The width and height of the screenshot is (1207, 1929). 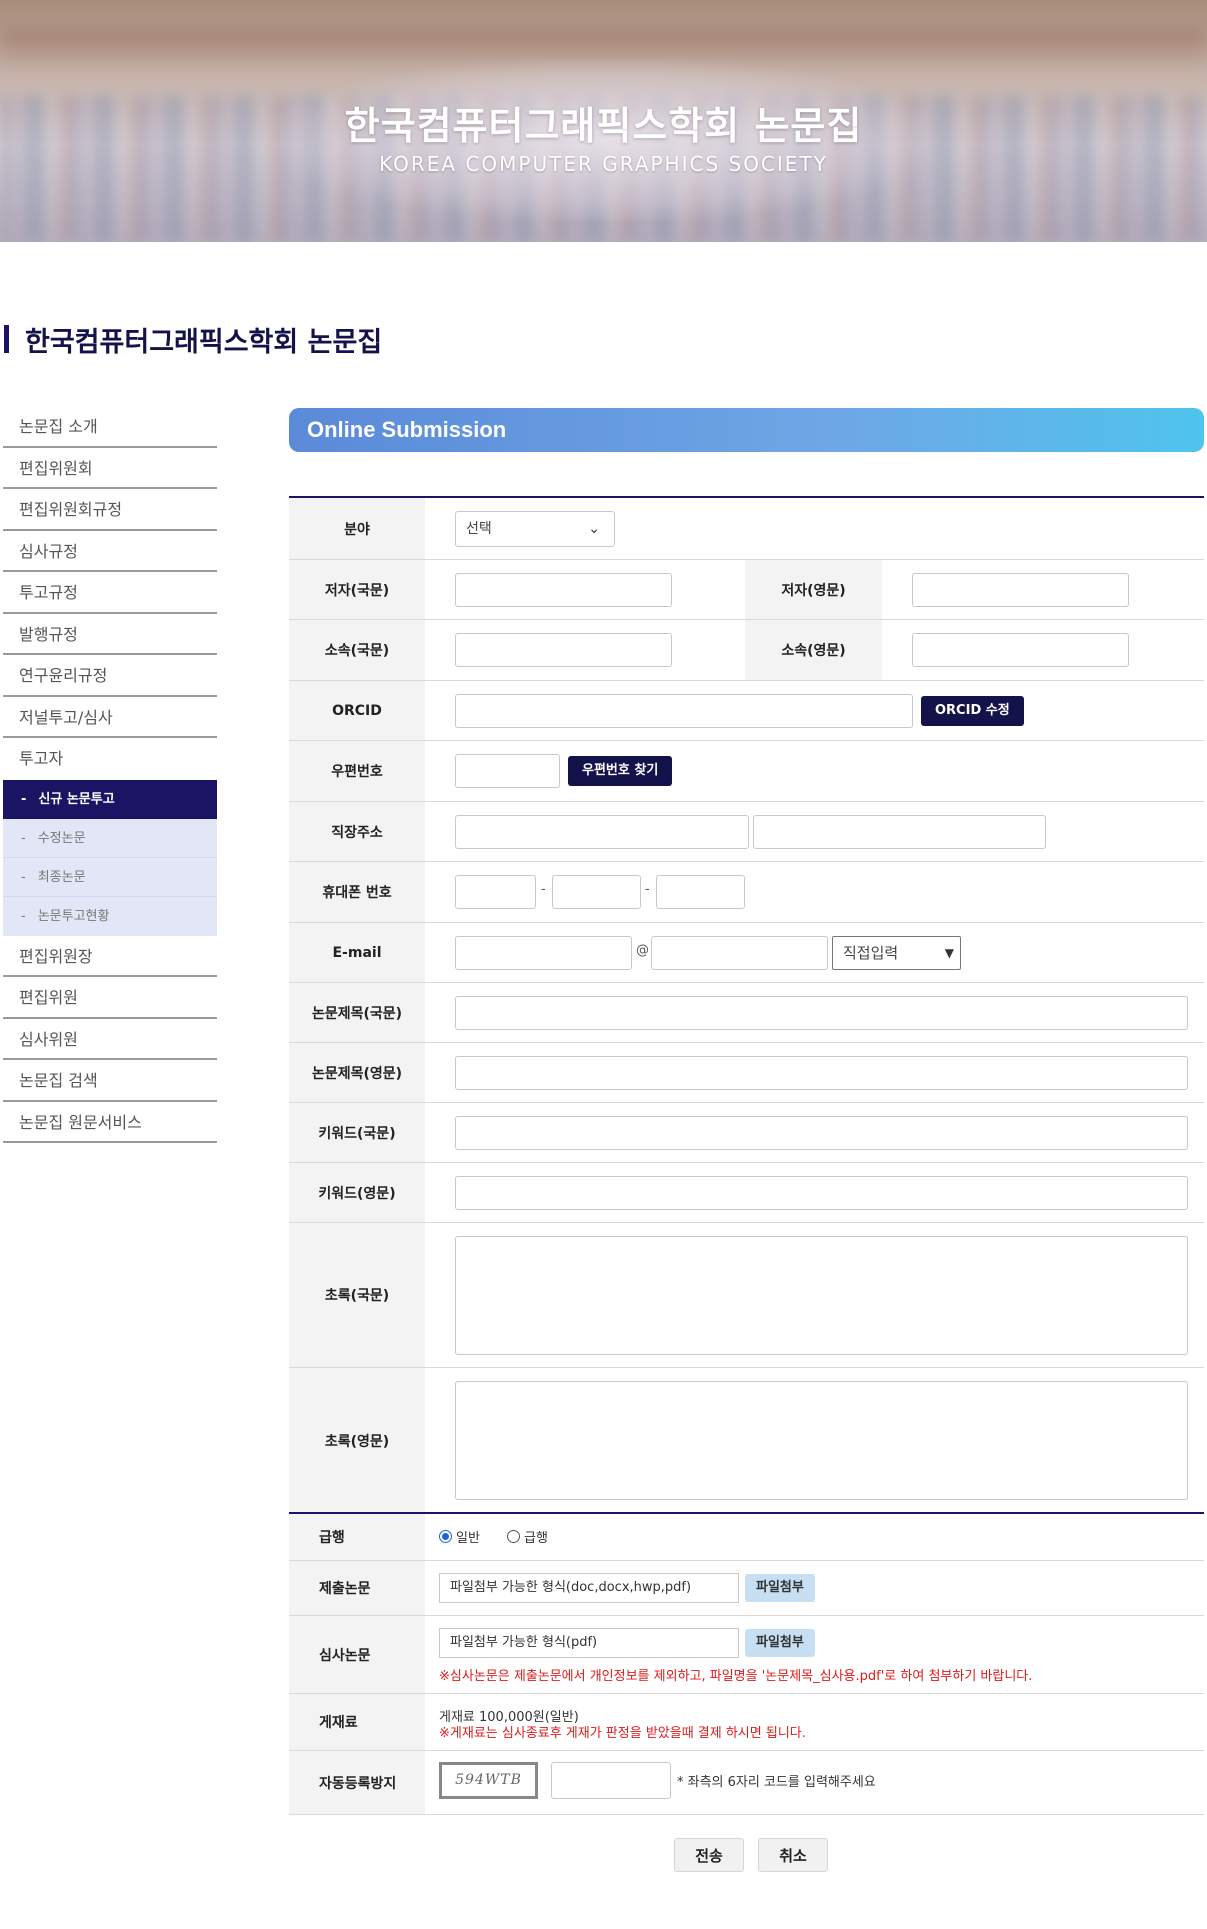 I want to click on label: 수정논문, so click(x=61, y=838).